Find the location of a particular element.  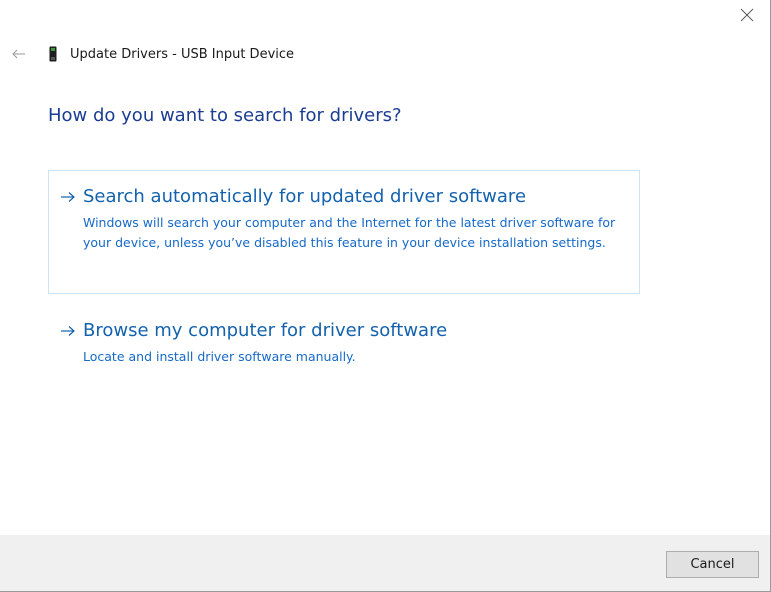

option-title: Browse my computer for driver software is located at coordinates (265, 330).